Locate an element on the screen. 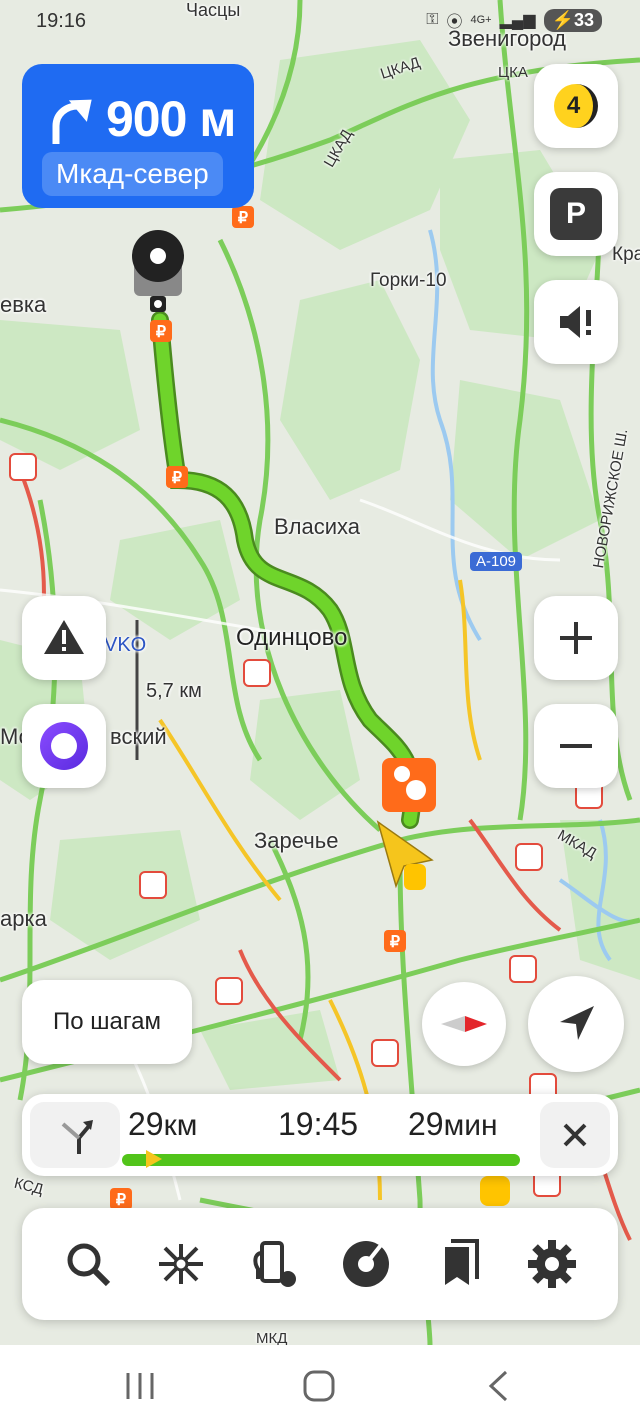 This screenshot has width=640, height=1427. map-label-zarechye: Заречье is located at coordinates (296, 840).